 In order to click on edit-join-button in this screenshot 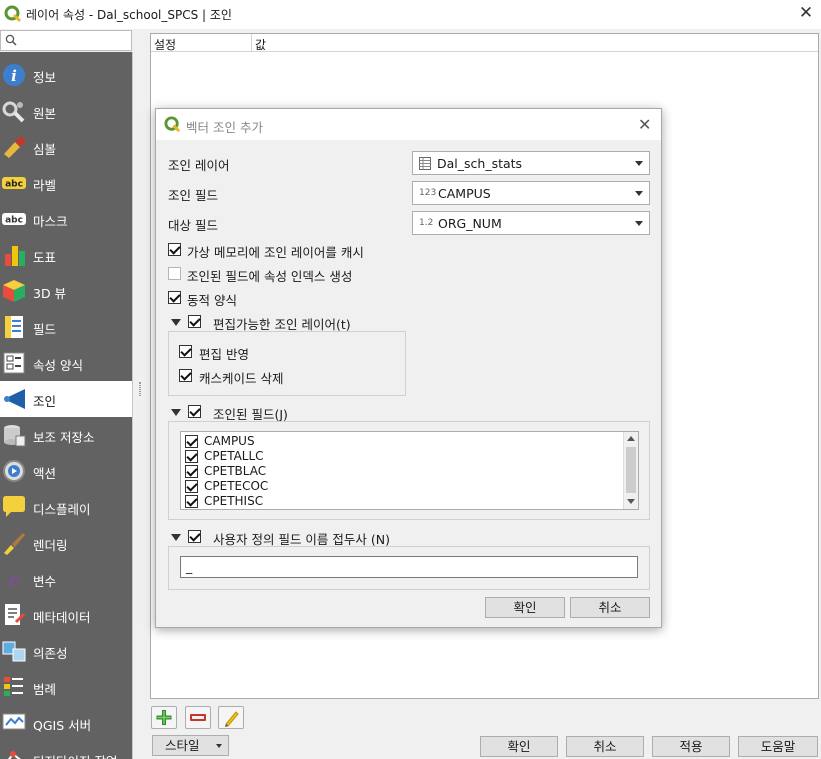, I will do `click(231, 717)`.